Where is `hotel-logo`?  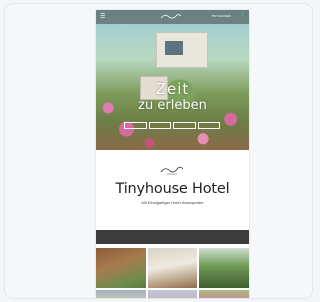
hotel-logo is located at coordinates (171, 16).